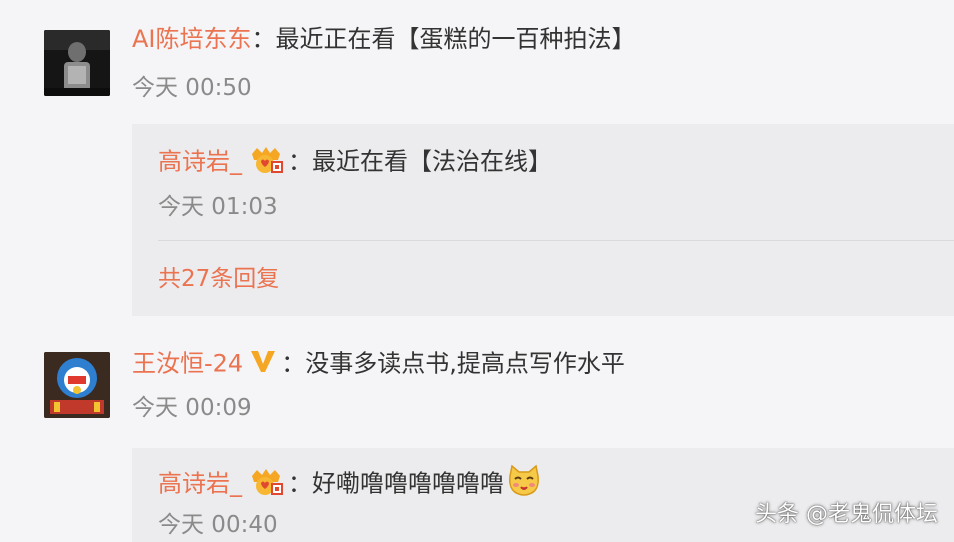  What do you see at coordinates (465, 363) in the screenshot?
I see `comment-text: 没事多读点书,提高点写作水平` at bounding box center [465, 363].